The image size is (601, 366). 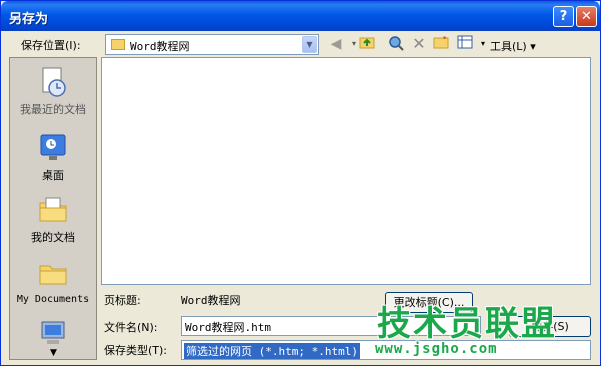 What do you see at coordinates (467, 324) in the screenshot?
I see `watermark-logo-text: 技术员联盟` at bounding box center [467, 324].